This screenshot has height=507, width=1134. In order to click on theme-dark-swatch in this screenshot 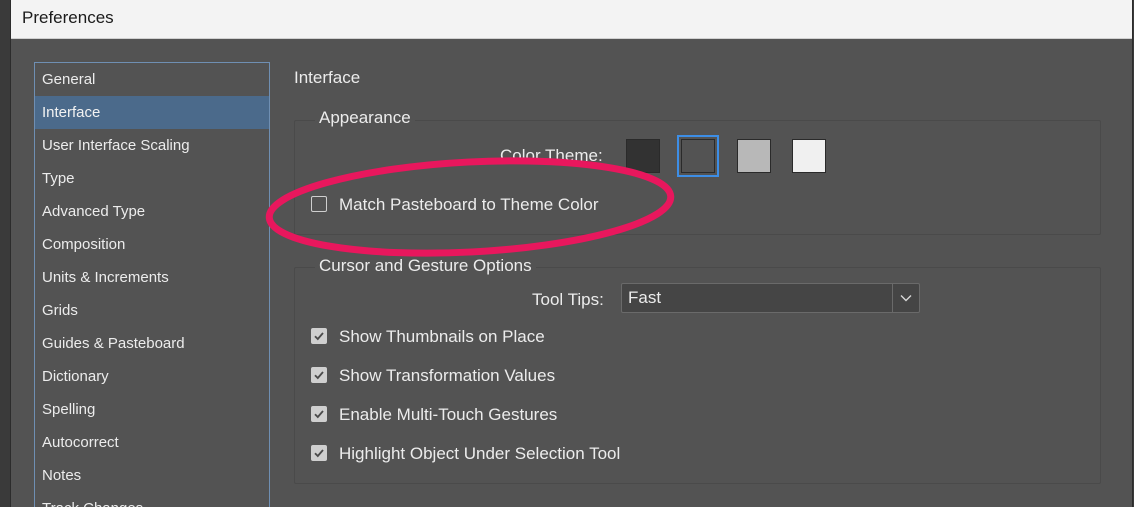, I will do `click(643, 156)`.